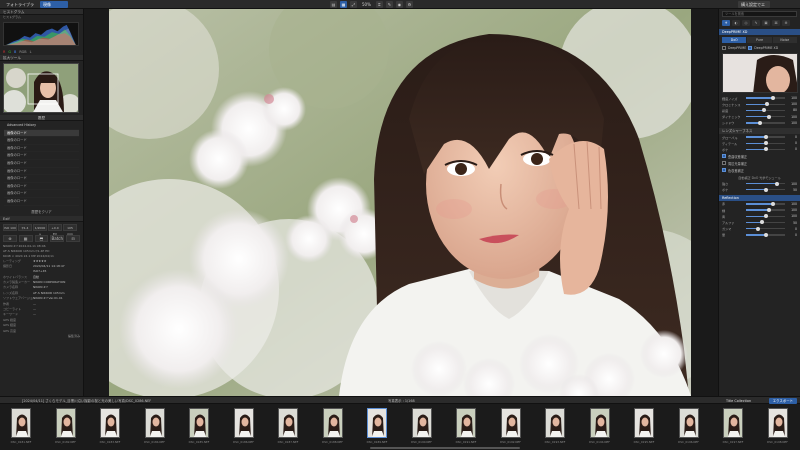  Describe the element at coordinates (41, 88) in the screenshot. I see `navigator-thumbnail` at that location.